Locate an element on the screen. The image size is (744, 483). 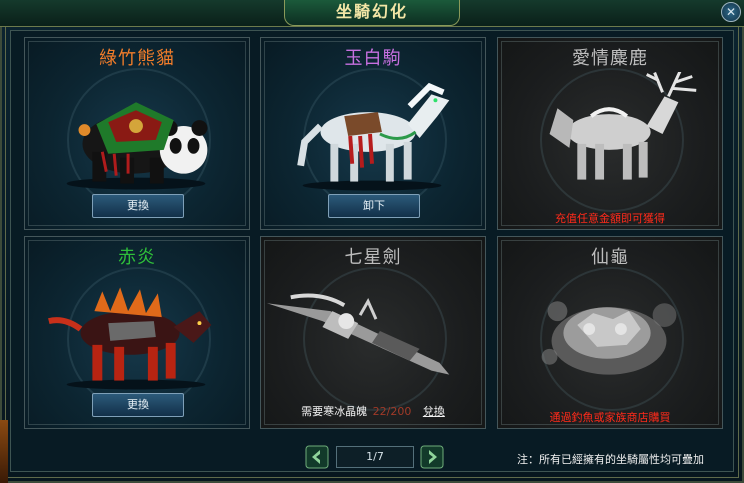
mount-name: 綠竹熊貓 is located at coordinates (137, 58).